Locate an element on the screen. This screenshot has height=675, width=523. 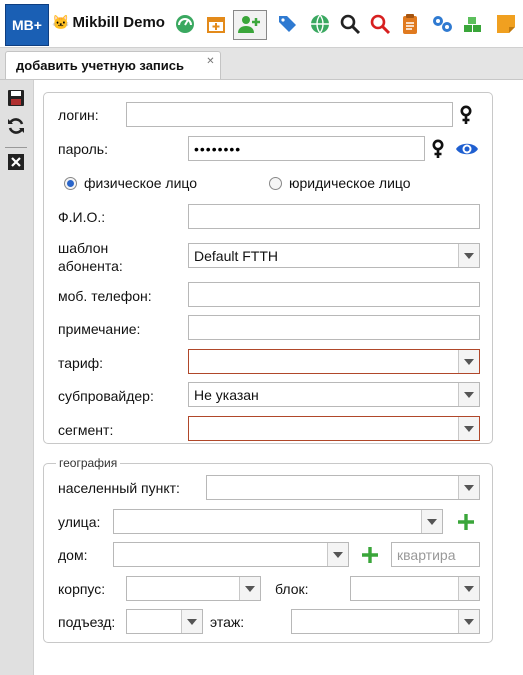
tariff-select is located at coordinates (334, 361).